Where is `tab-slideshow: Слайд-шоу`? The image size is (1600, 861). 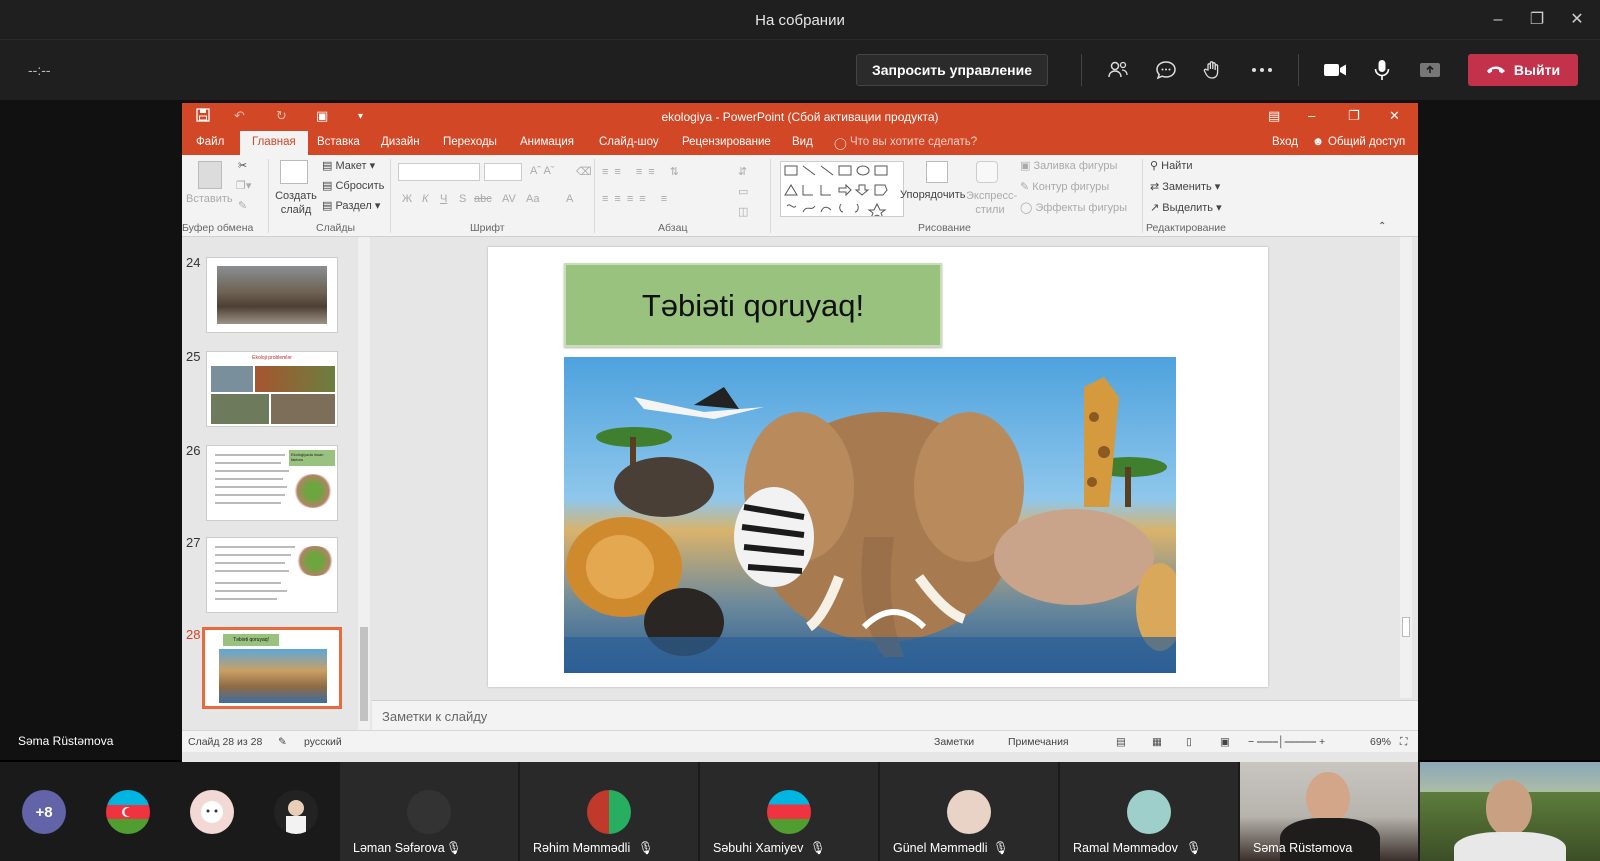 tab-slideshow: Слайд-шоу is located at coordinates (629, 142).